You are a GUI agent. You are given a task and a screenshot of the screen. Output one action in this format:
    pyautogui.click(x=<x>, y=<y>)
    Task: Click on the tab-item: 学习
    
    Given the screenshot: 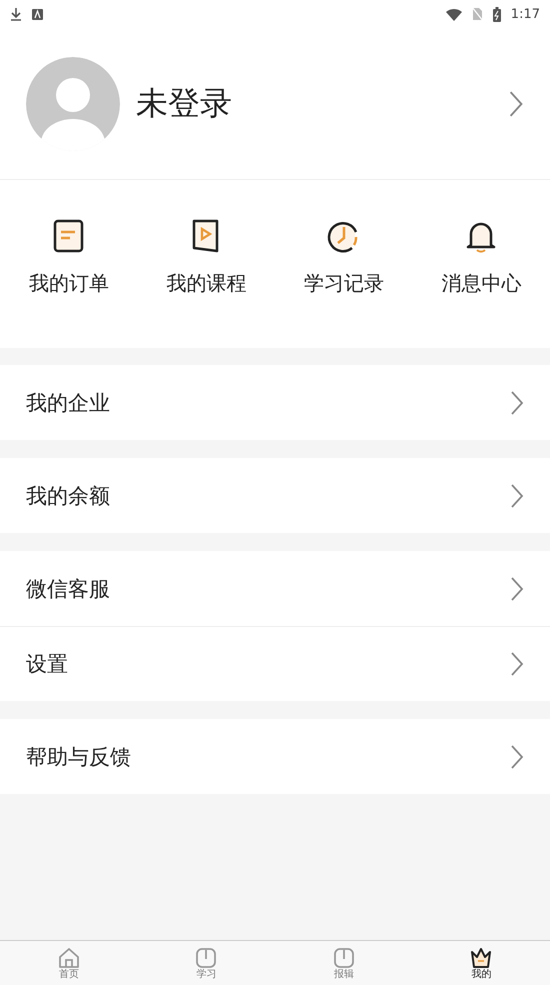 What is the action you would take?
    pyautogui.click(x=206, y=963)
    